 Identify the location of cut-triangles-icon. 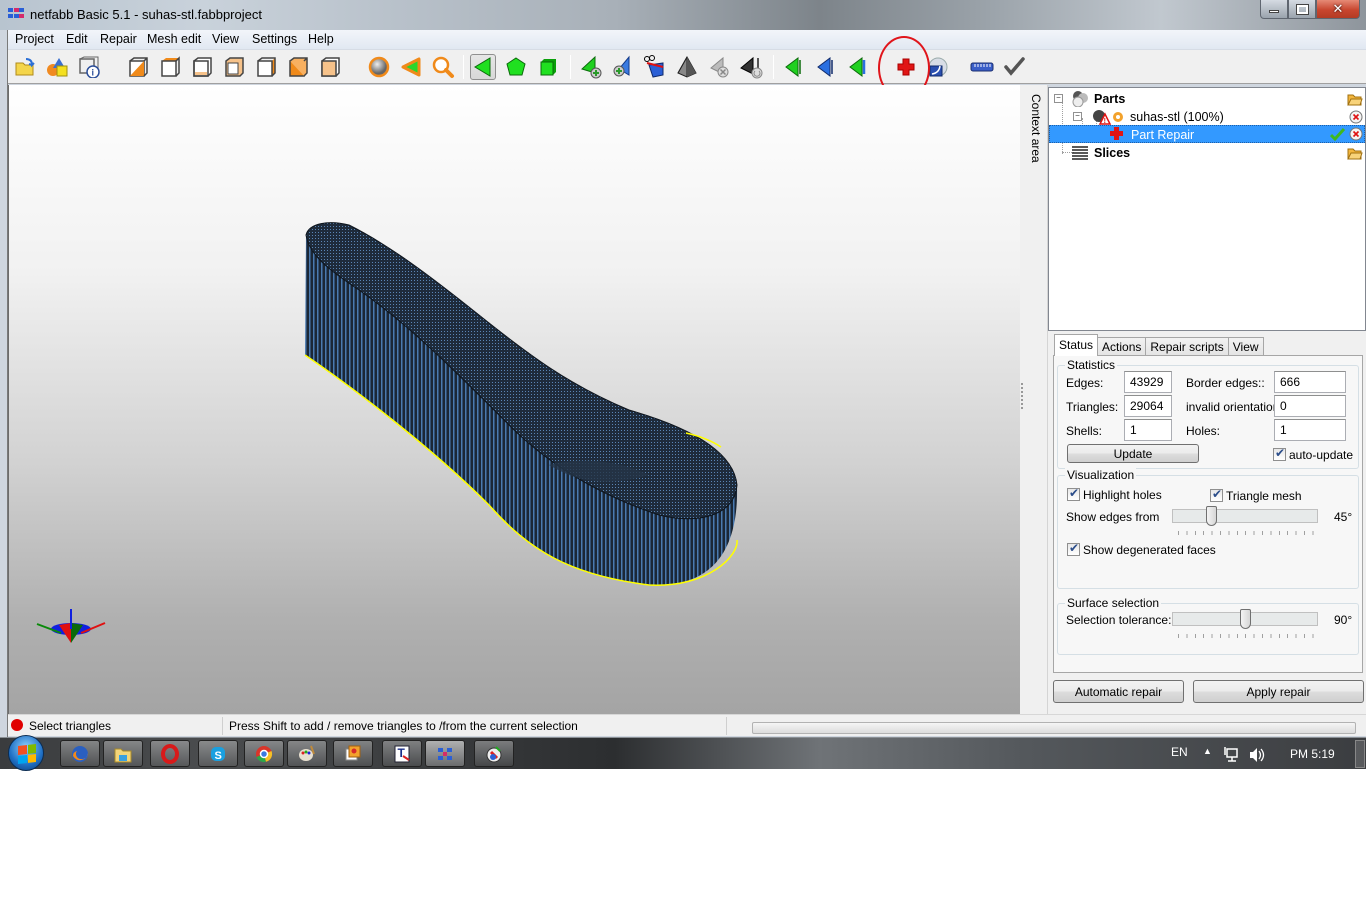
(654, 66).